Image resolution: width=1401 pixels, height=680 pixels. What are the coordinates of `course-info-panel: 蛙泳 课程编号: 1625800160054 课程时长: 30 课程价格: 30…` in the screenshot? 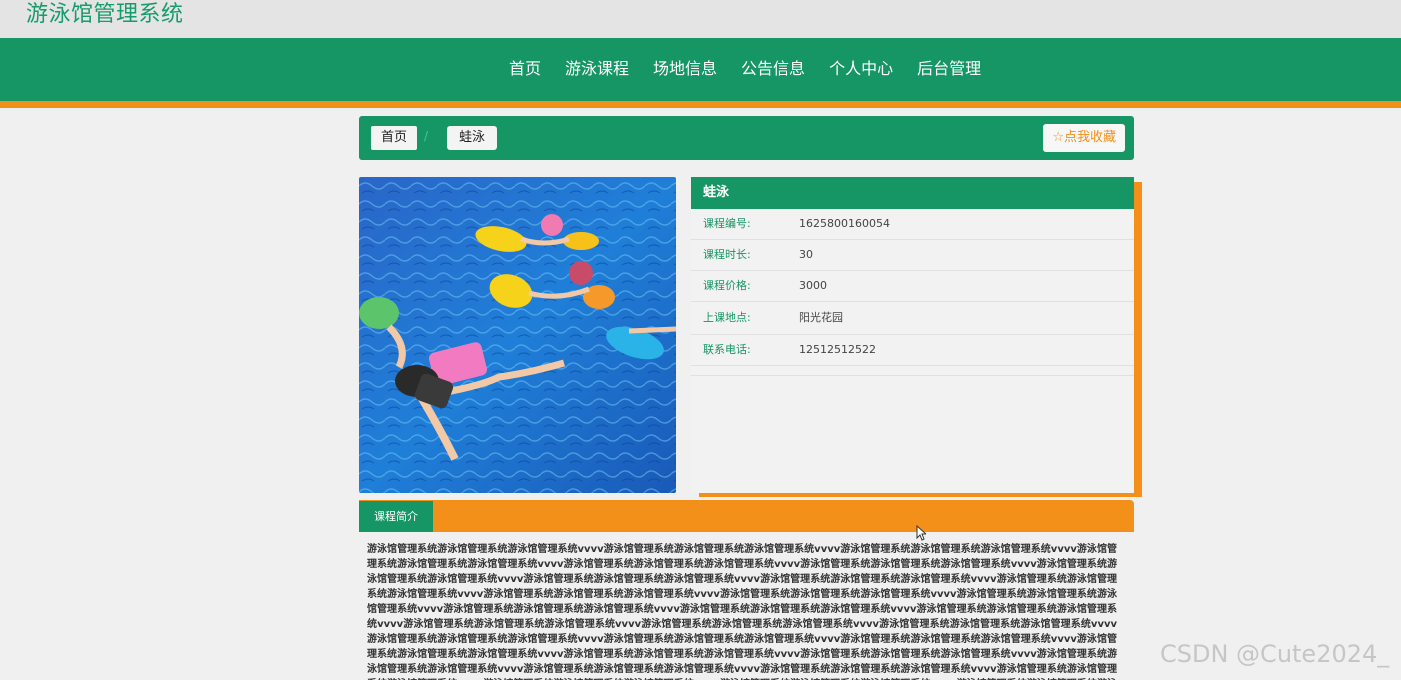 It's located at (912, 335).